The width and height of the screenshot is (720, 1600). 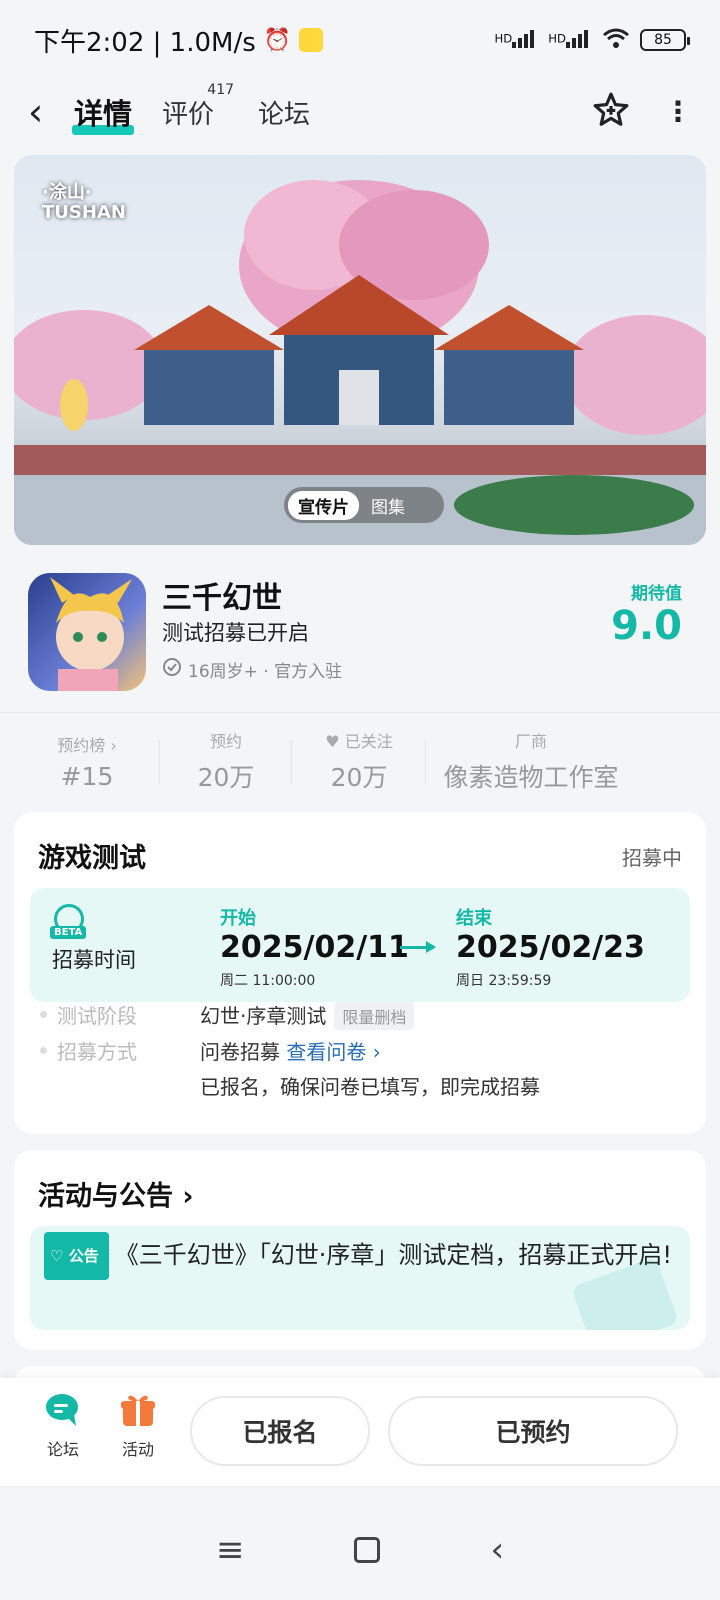 What do you see at coordinates (388, 505) in the screenshot?
I see `gallery-tab: 图集` at bounding box center [388, 505].